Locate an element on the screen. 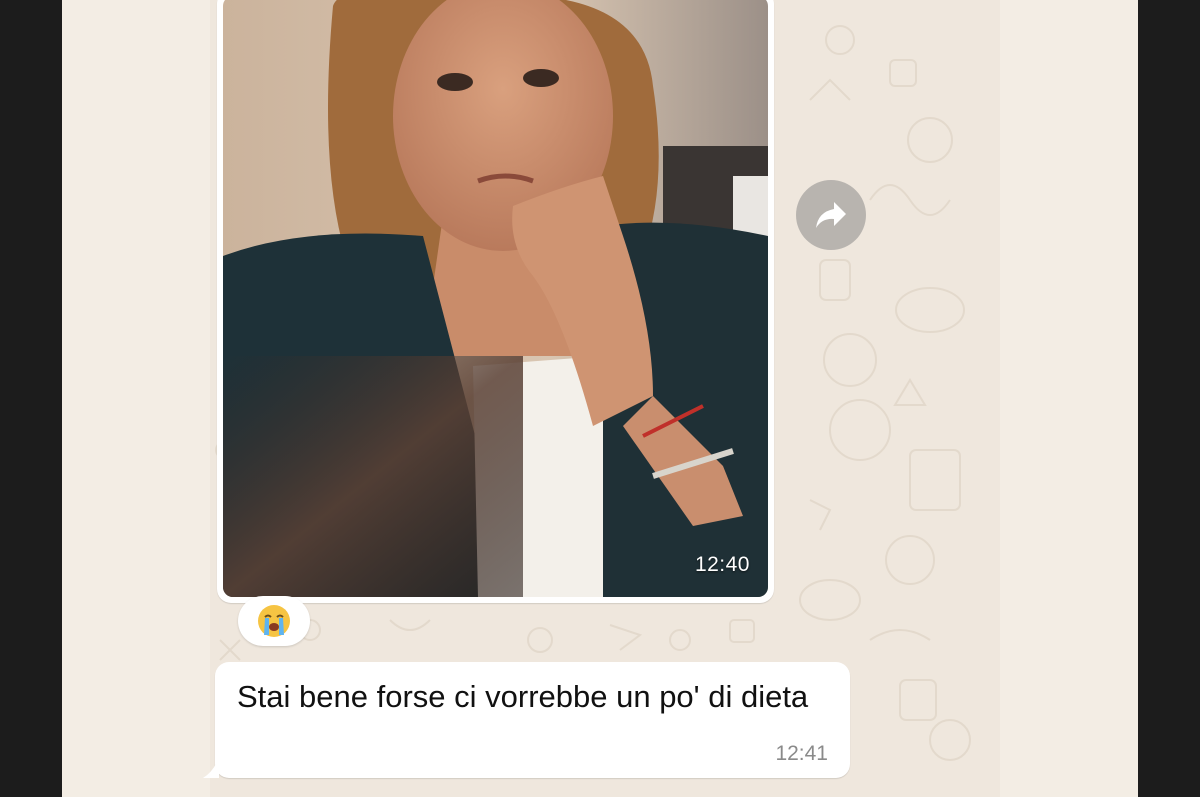 The height and width of the screenshot is (797, 1200). forward-arrow-icon is located at coordinates (831, 215).